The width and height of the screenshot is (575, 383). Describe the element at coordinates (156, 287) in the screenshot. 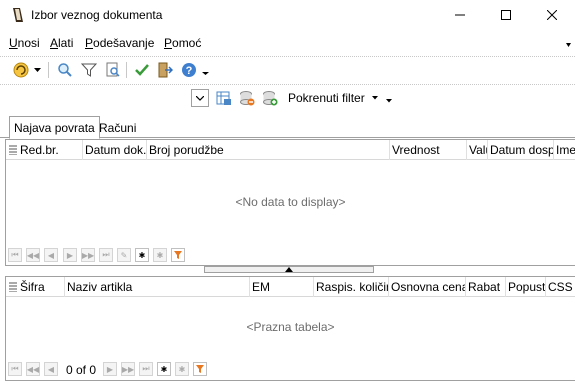

I see `column-header: Naziv artikla` at that location.